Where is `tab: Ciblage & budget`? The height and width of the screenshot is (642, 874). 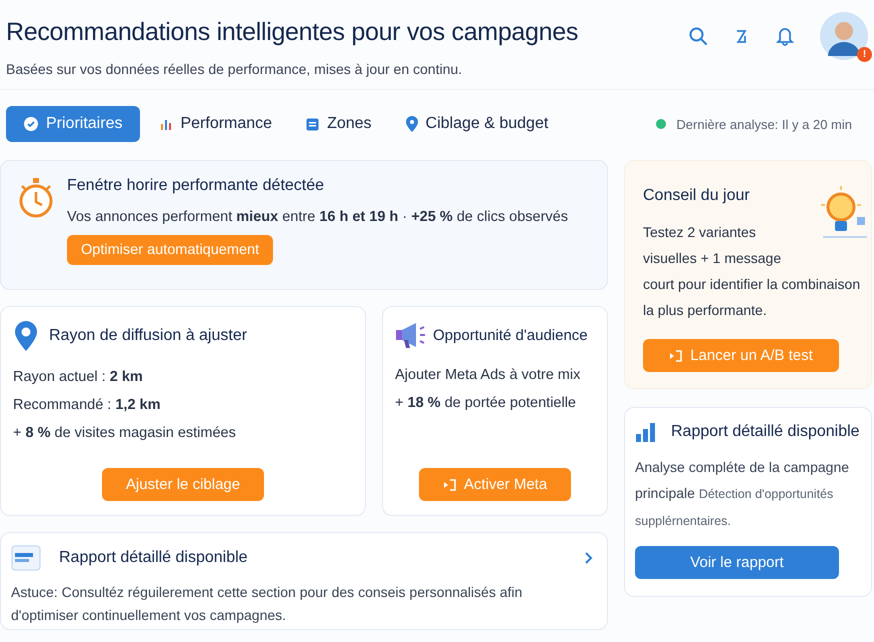 tab: Ciblage & budget is located at coordinates (477, 124).